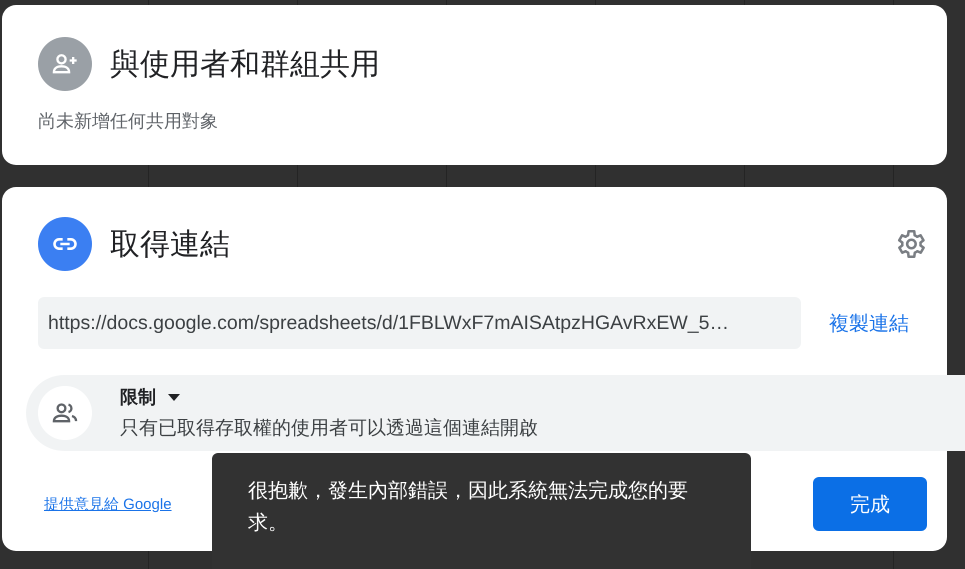 The image size is (965, 569). I want to click on card-title: 取得連結, so click(170, 244).